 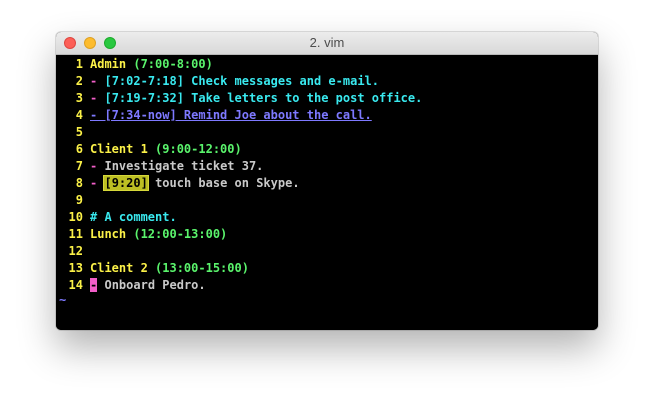 I want to click on buffer-line: 8- [9:20] touch base on Skype., so click(x=178, y=183).